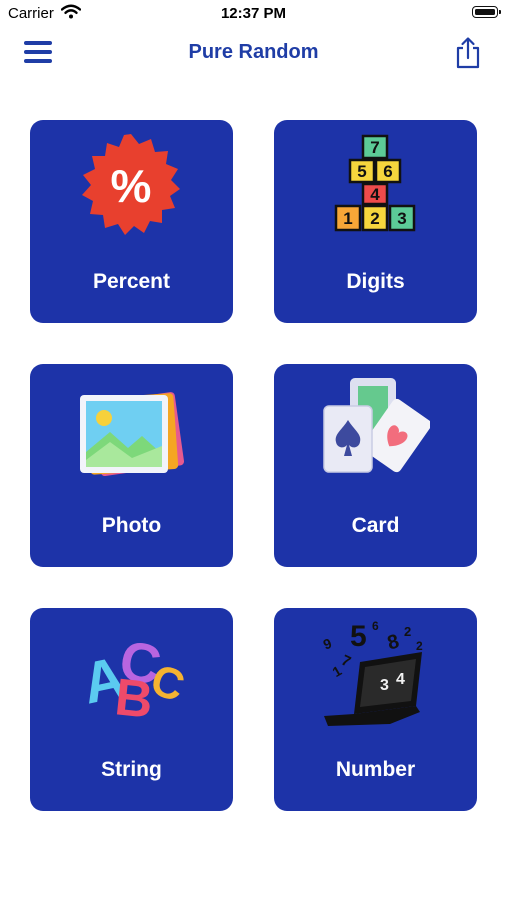  Describe the element at coordinates (132, 434) in the screenshot. I see `photo-stack-icon` at that location.